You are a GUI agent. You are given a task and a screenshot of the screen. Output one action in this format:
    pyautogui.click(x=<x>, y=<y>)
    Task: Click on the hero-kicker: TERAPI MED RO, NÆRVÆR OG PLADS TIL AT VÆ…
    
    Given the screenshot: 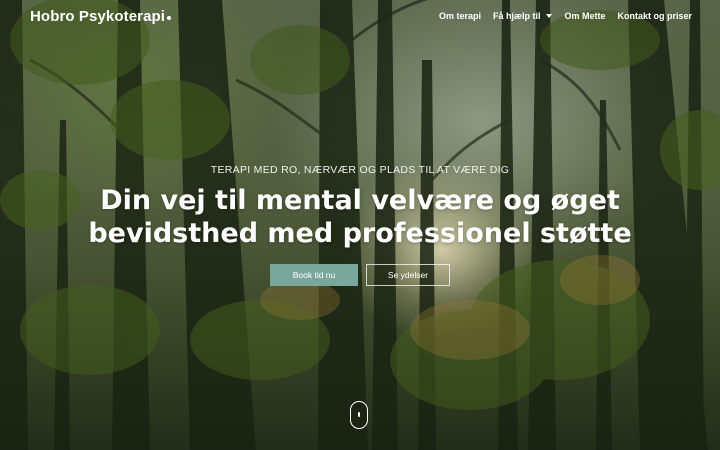 What is the action you would take?
    pyautogui.click(x=360, y=170)
    